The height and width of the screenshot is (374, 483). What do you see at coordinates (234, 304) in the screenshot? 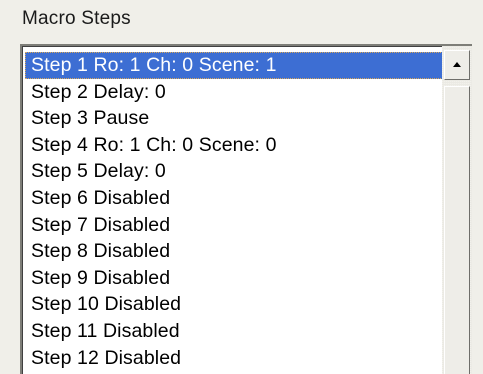
I see `list-item-step-10: Step 10 Disabled` at bounding box center [234, 304].